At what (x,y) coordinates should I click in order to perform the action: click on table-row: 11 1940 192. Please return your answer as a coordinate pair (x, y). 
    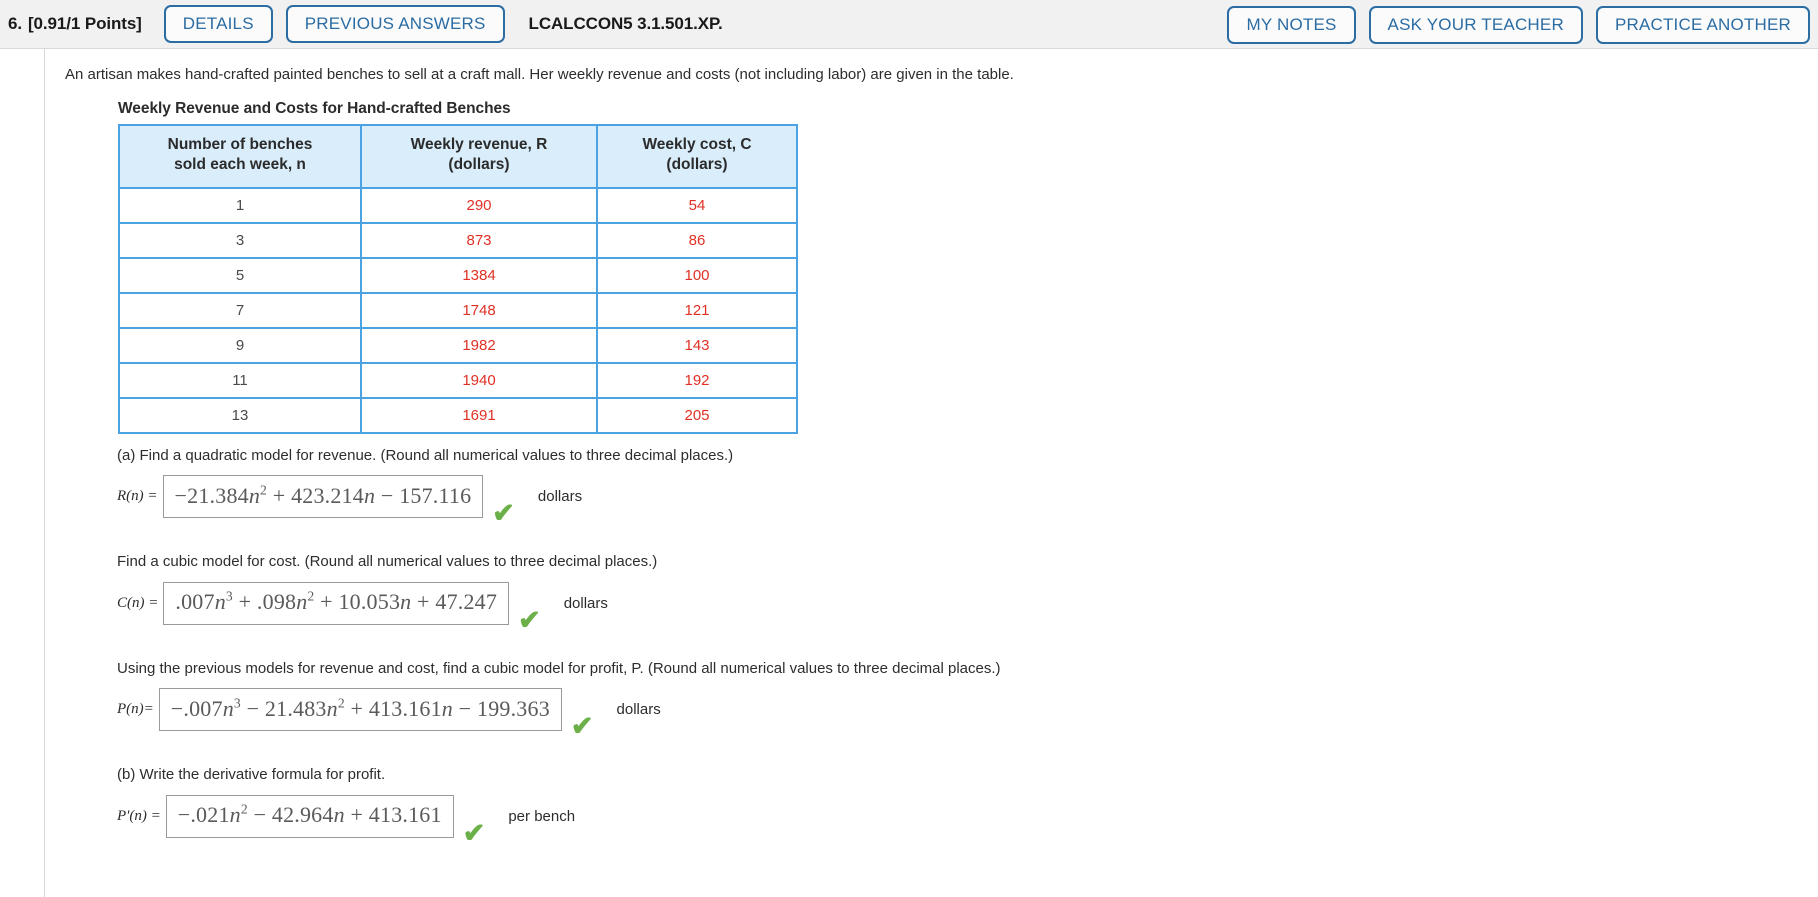
    Looking at the image, I should click on (458, 380).